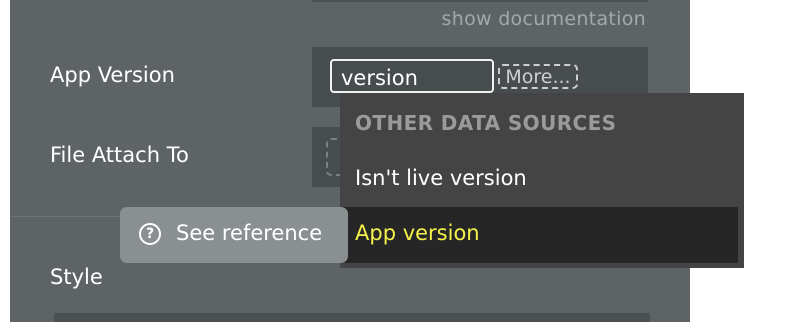  I want to click on previous-field, so click(480, 1).